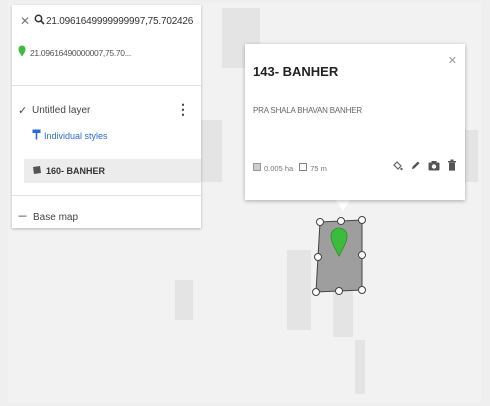 Image resolution: width=490 pixels, height=406 pixels. What do you see at coordinates (37, 171) in the screenshot?
I see `polygon-icon` at bounding box center [37, 171].